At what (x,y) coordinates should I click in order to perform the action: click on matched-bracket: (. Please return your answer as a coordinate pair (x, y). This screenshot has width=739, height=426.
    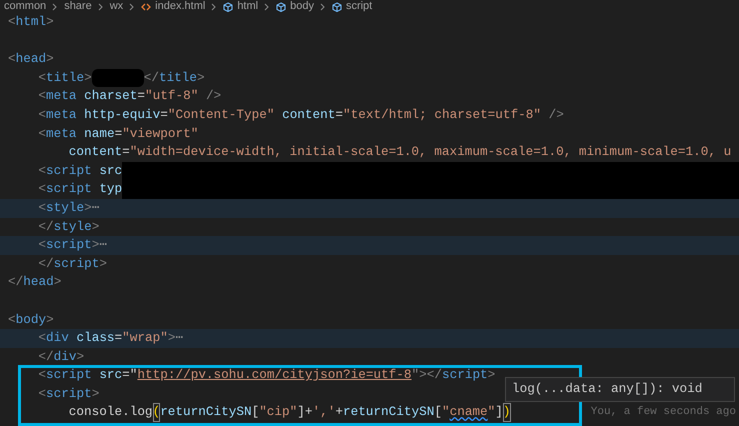
    Looking at the image, I should click on (156, 412).